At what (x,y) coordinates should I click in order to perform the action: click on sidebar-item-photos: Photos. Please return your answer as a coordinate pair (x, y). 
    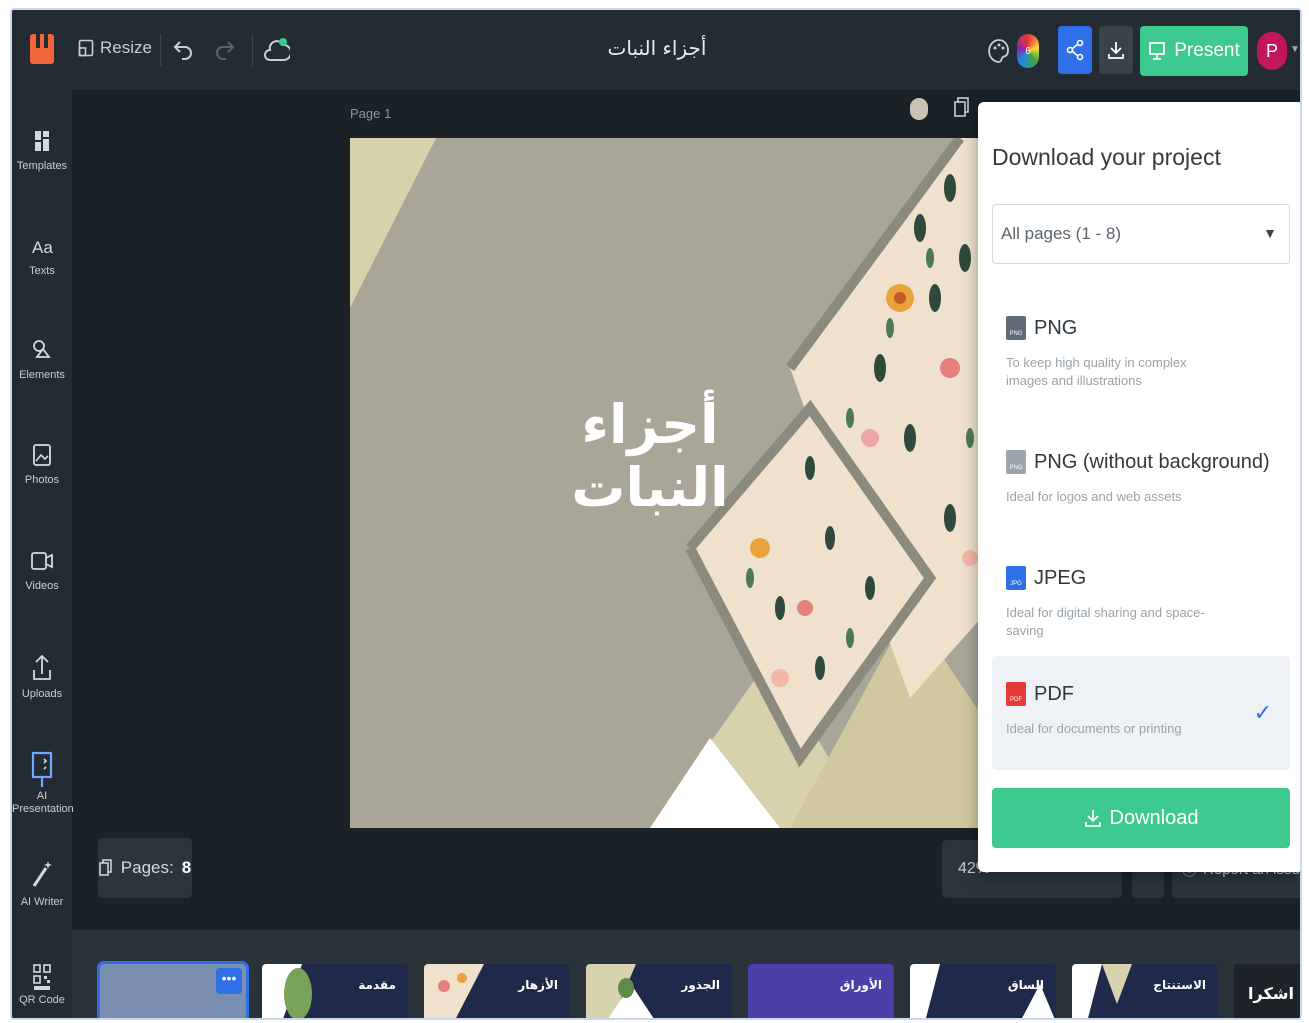
    Looking at the image, I should click on (42, 464).